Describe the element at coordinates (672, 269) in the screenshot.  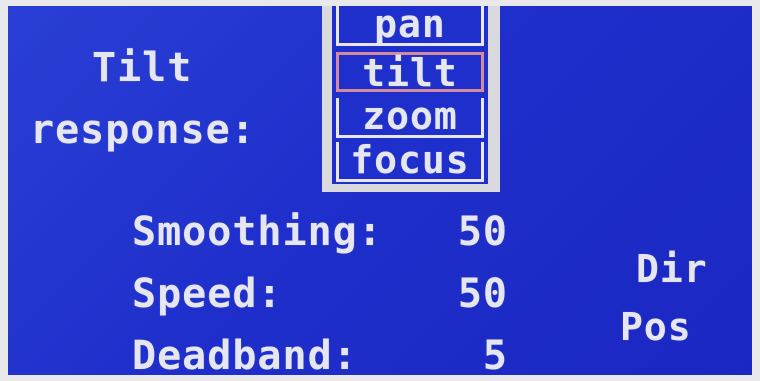
I see `dir-button: Dir` at that location.